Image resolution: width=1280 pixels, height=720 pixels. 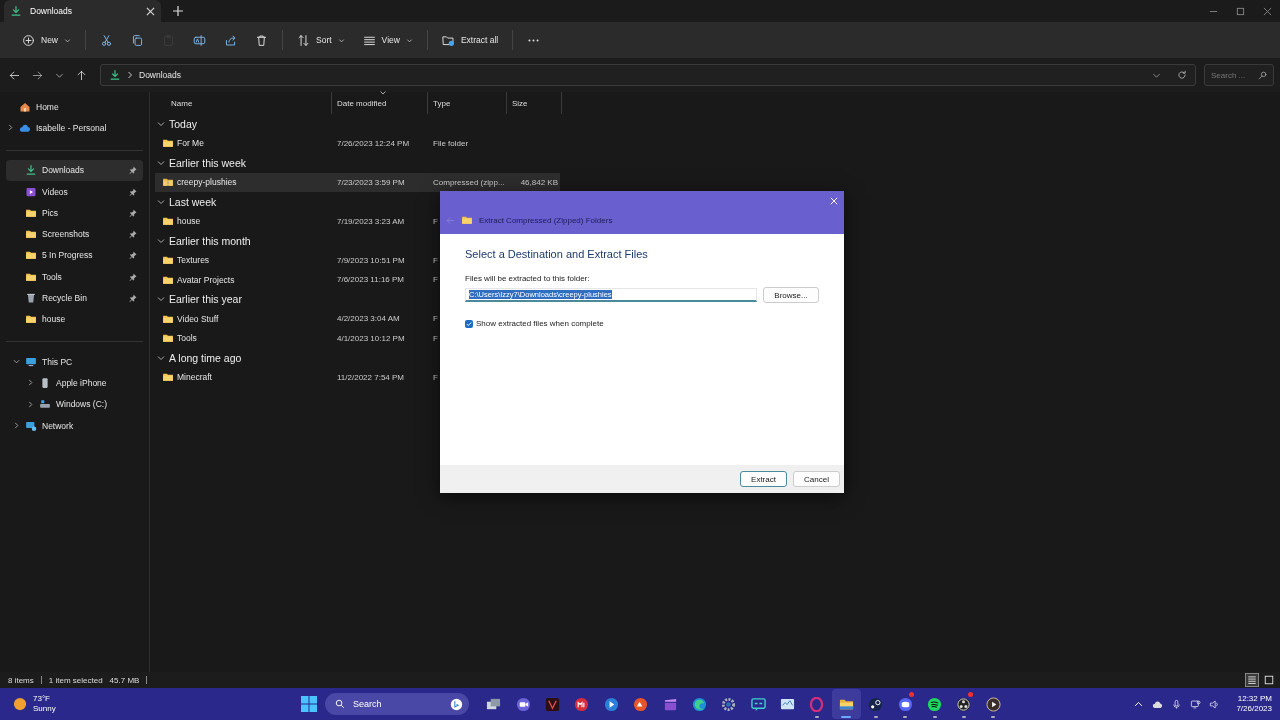 What do you see at coordinates (28, 40) in the screenshot?
I see `new-icon` at bounding box center [28, 40].